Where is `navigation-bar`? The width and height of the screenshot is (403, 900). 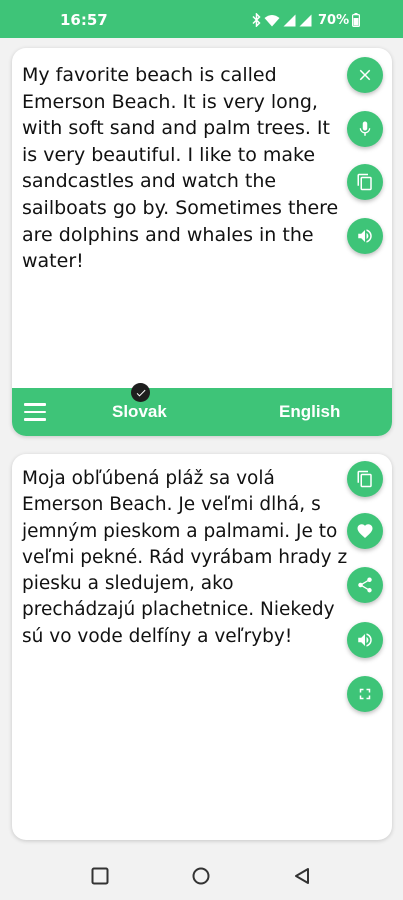
navigation-bar is located at coordinates (201, 876).